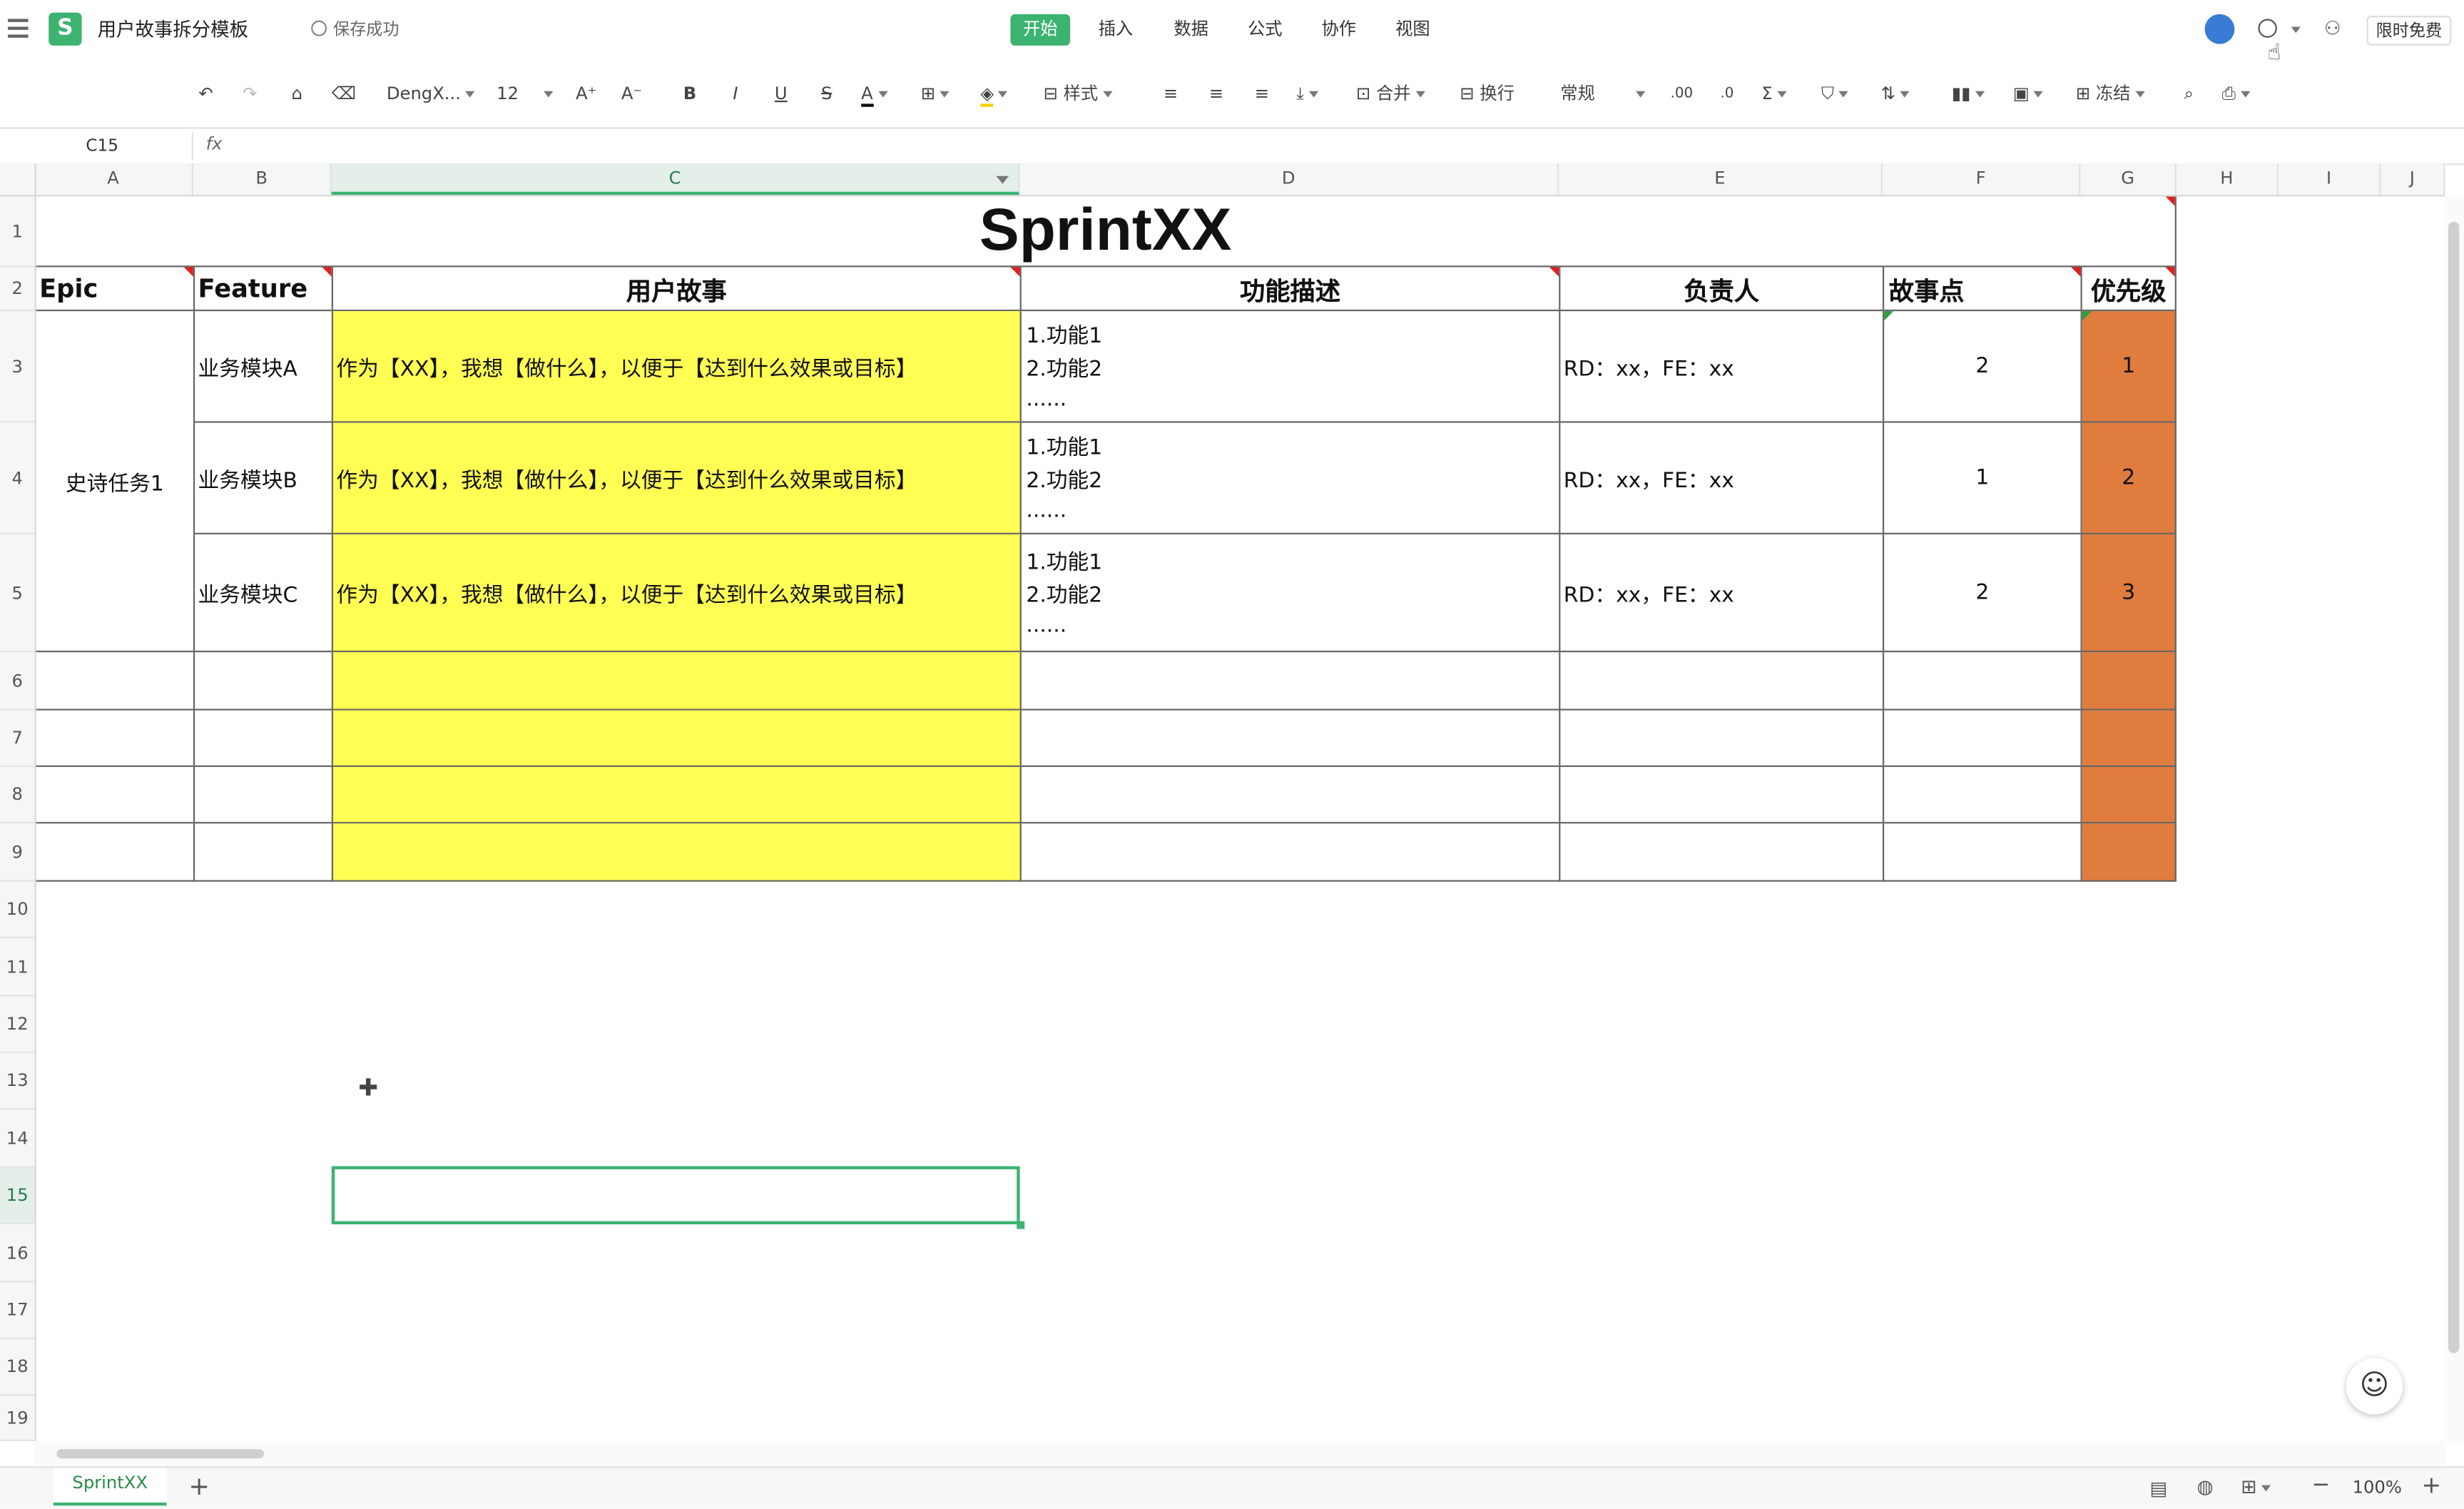 This screenshot has height=1509, width=2464. What do you see at coordinates (2296, 30) in the screenshot?
I see `history-dropdown-icon` at bounding box center [2296, 30].